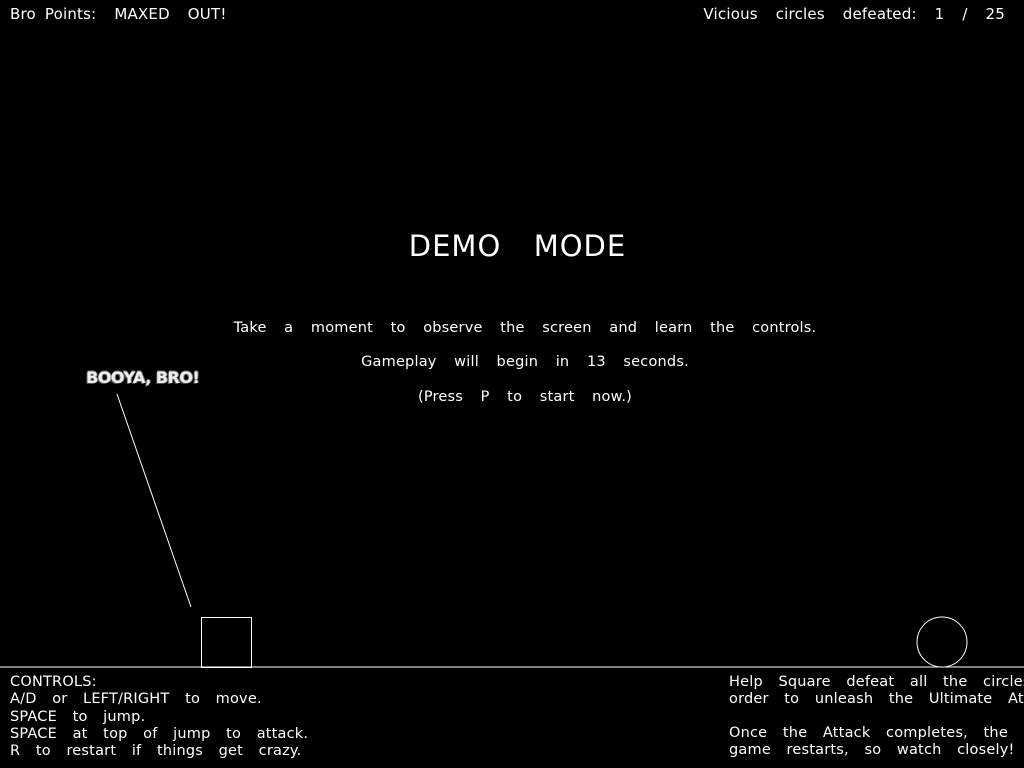 This screenshot has width=1024, height=768. I want to click on controls-line: R to restart if things get crazy., so click(156, 751).